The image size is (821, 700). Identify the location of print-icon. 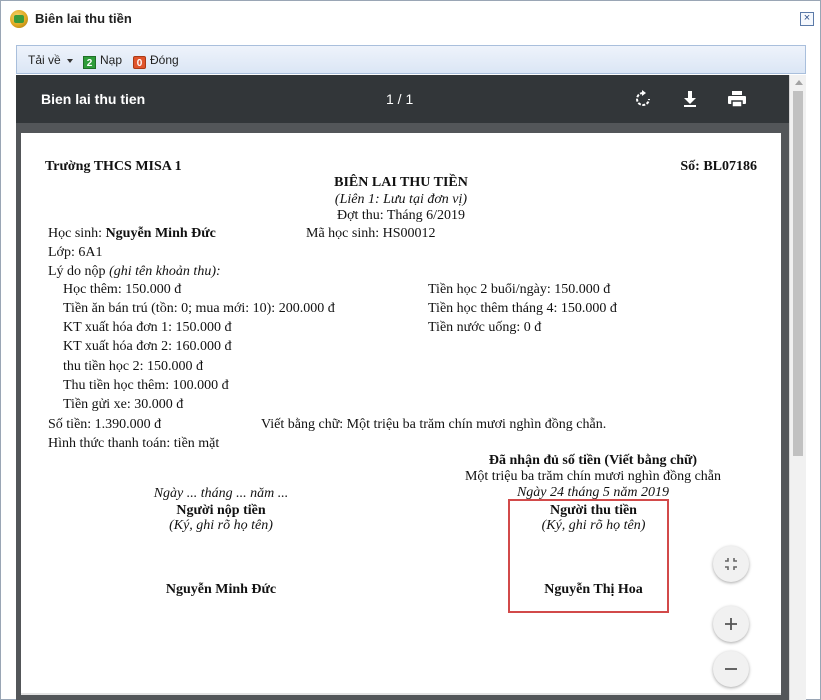
(737, 99).